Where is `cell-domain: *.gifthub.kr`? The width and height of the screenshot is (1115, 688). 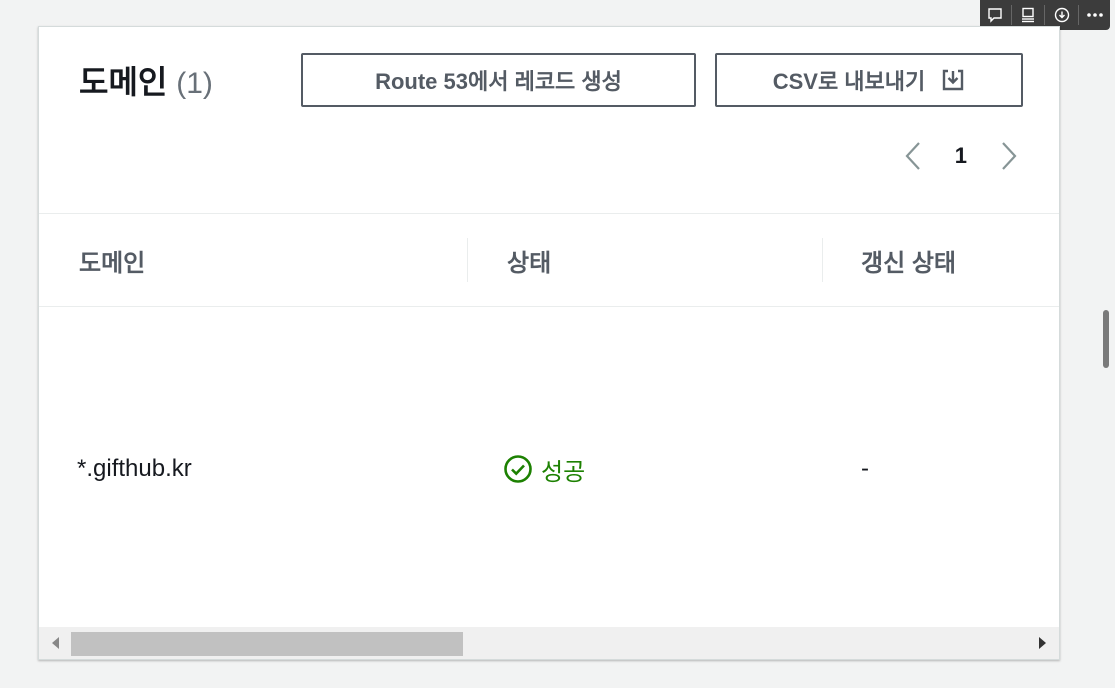 cell-domain: *.gifthub.kr is located at coordinates (134, 468).